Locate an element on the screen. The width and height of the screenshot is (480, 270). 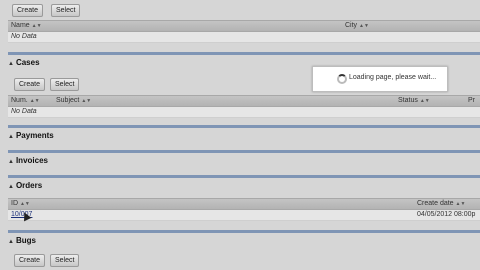
column-label: Subject is located at coordinates (68, 100).